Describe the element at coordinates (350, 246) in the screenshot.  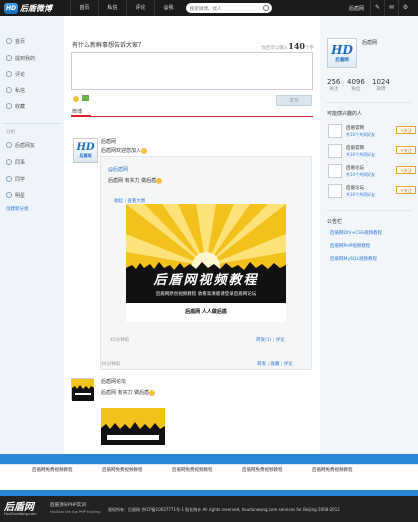
I see `notice-item: 后盾网PHP视频教程` at that location.